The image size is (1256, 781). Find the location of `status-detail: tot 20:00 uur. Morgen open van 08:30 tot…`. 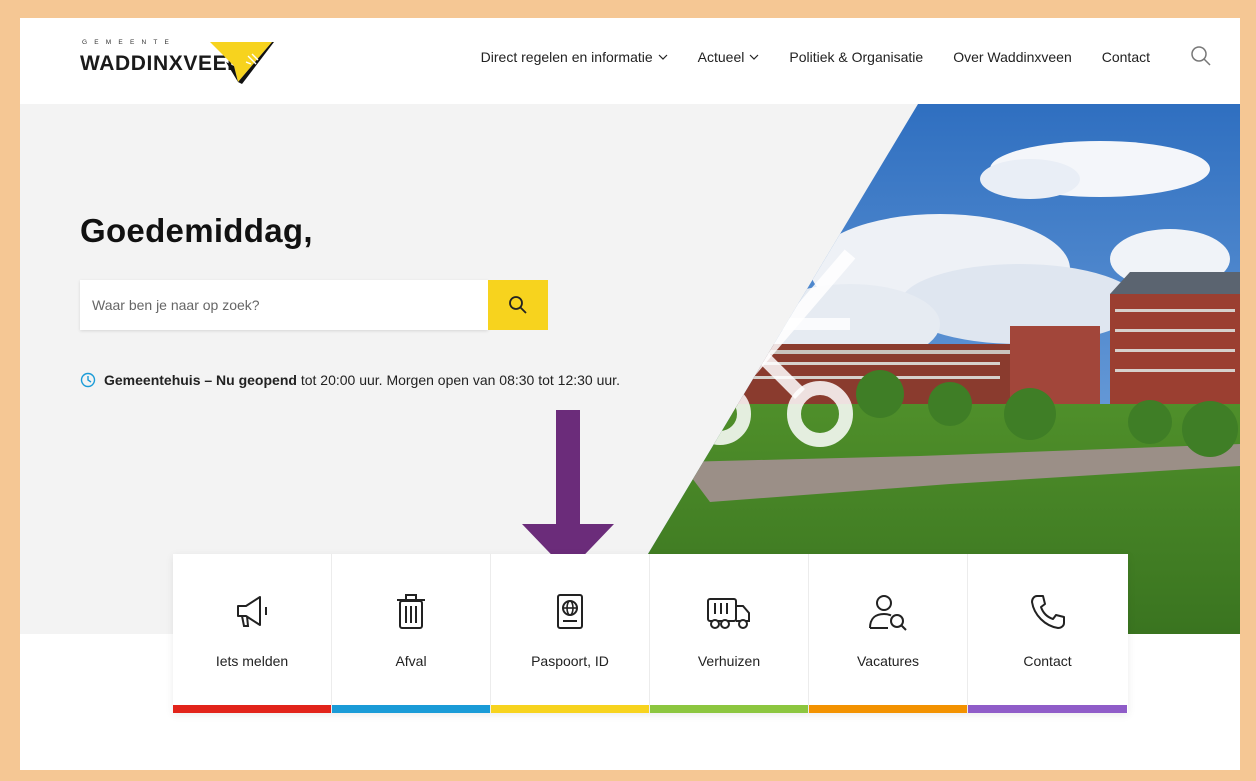

status-detail: tot 20:00 uur. Morgen open van 08:30 tot… is located at coordinates (458, 380).